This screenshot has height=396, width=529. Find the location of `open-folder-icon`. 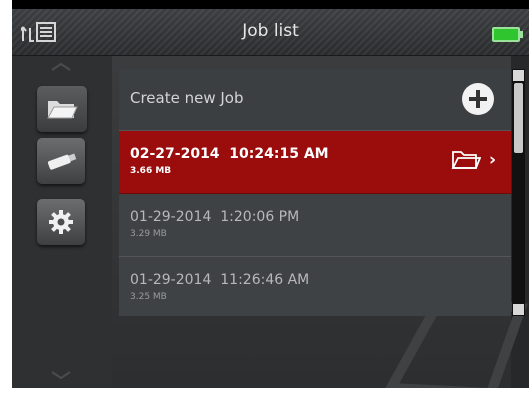

open-folder-icon is located at coordinates (466, 160).